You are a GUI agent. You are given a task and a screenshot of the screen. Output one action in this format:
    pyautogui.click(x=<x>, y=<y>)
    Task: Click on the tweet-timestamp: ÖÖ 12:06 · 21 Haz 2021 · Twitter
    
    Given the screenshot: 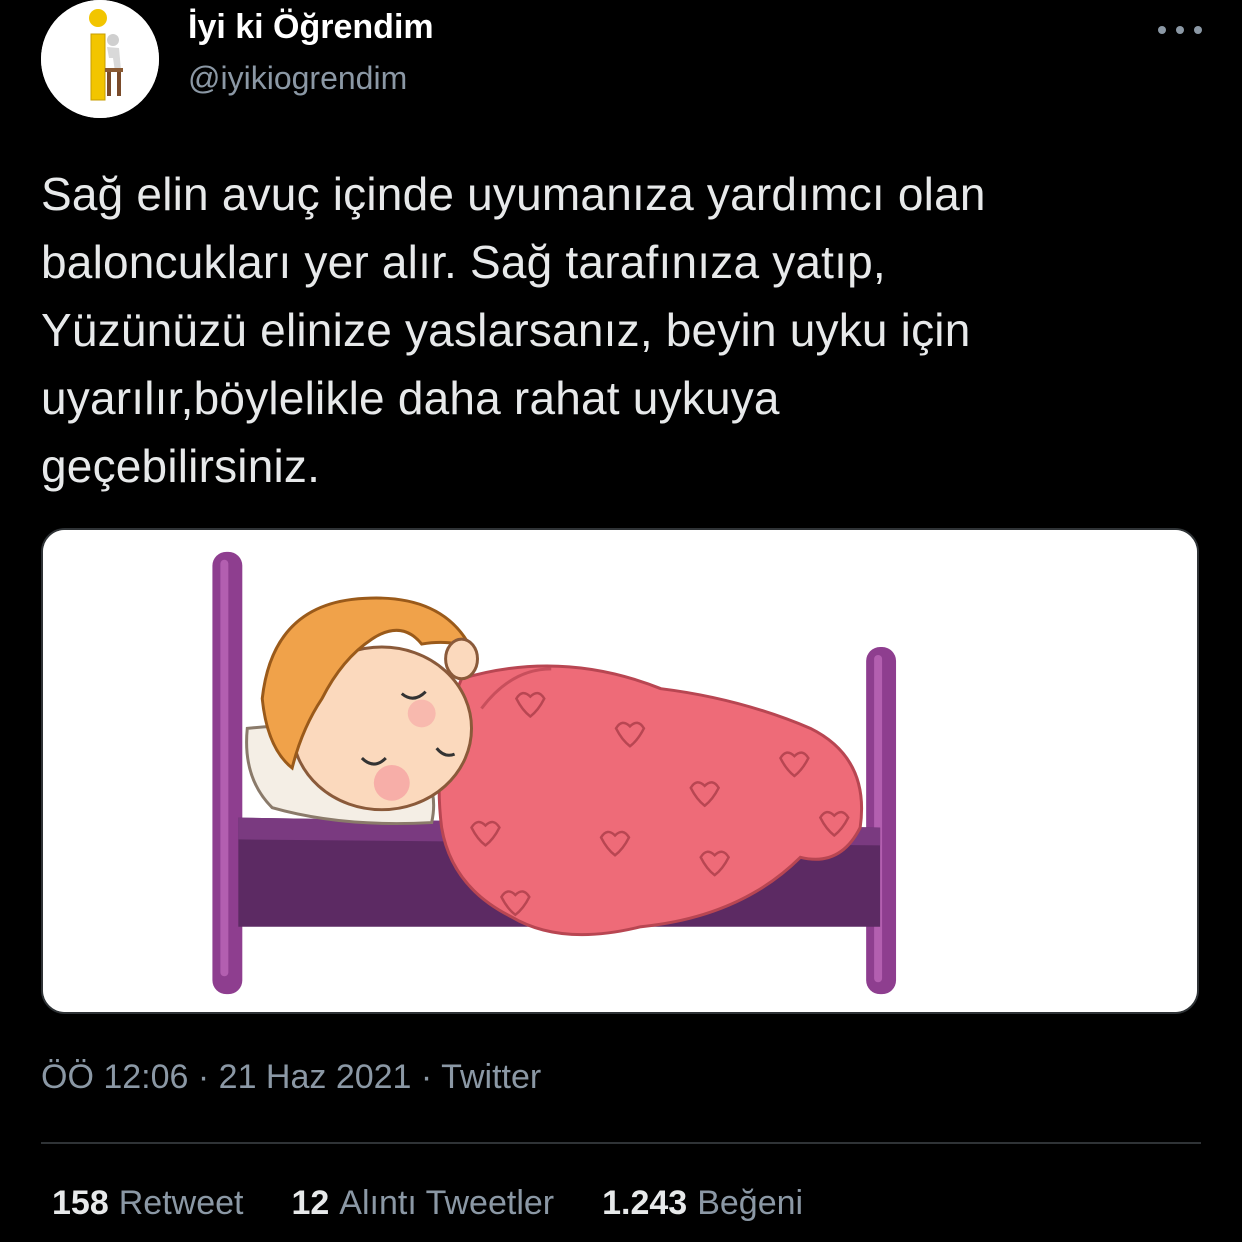 What is the action you would take?
    pyautogui.click(x=291, y=1077)
    